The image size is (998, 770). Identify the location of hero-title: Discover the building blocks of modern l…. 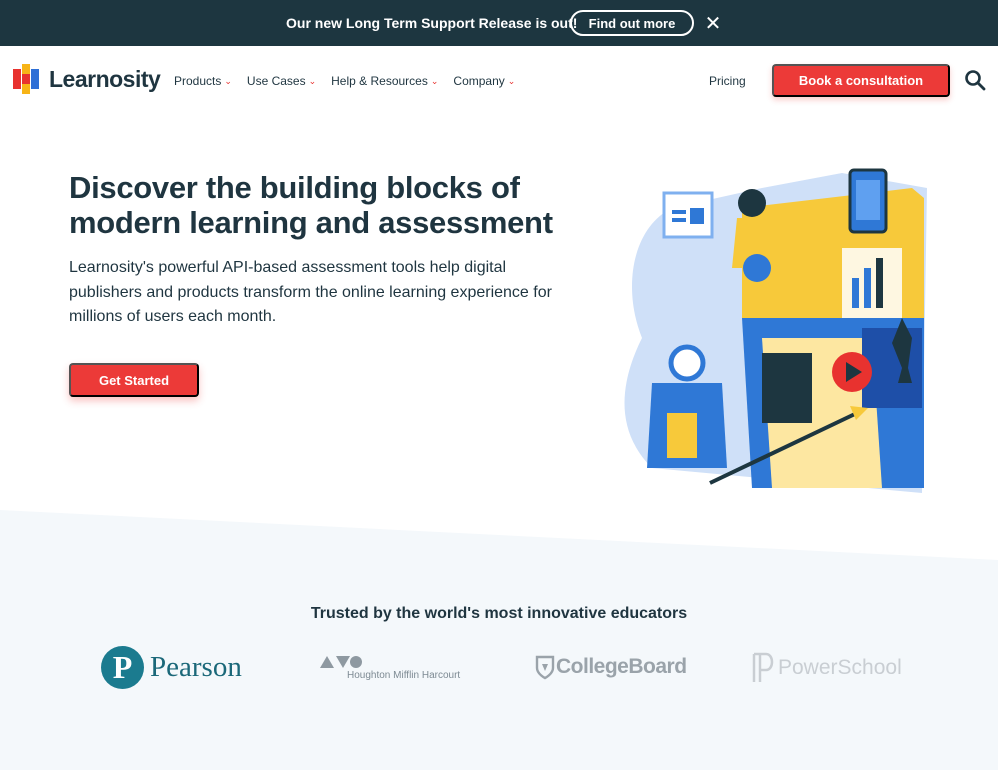
(311, 205).